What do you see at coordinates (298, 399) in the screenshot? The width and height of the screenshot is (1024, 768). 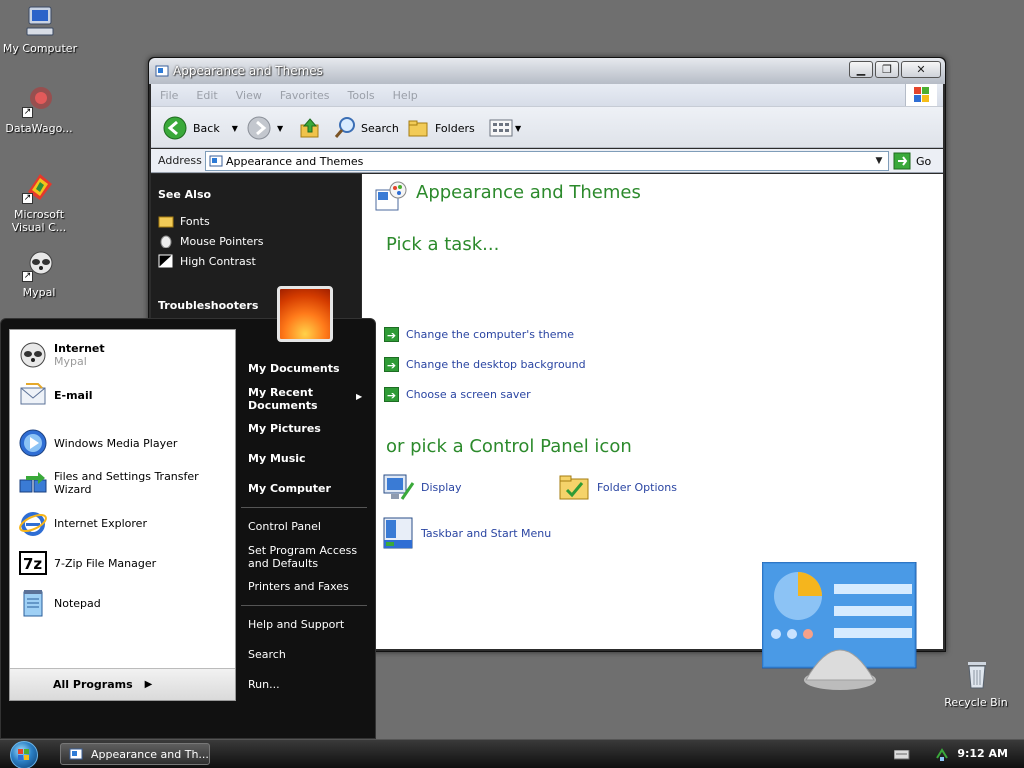 I see `start-my-recent-documents: My Recent Documents` at bounding box center [298, 399].